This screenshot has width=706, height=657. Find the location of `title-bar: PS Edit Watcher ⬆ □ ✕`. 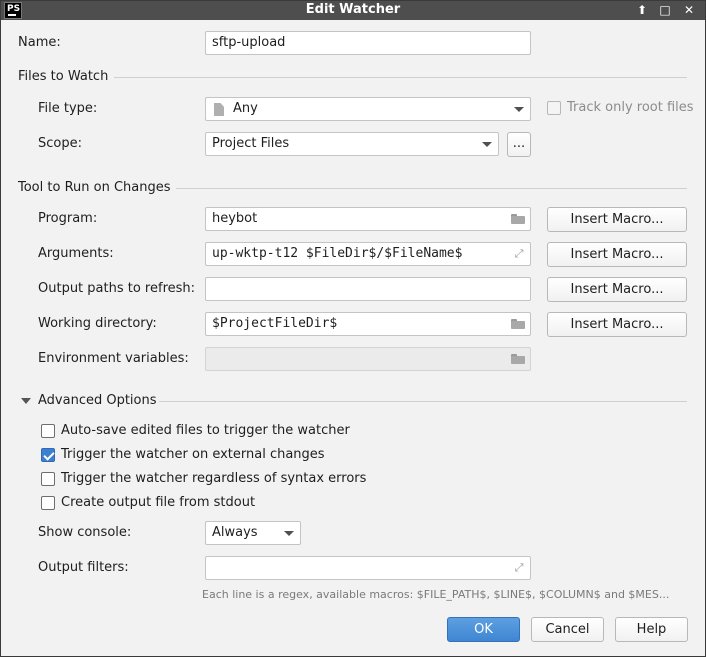

title-bar: PS Edit Watcher ⬆ □ ✕ is located at coordinates (353, 10).